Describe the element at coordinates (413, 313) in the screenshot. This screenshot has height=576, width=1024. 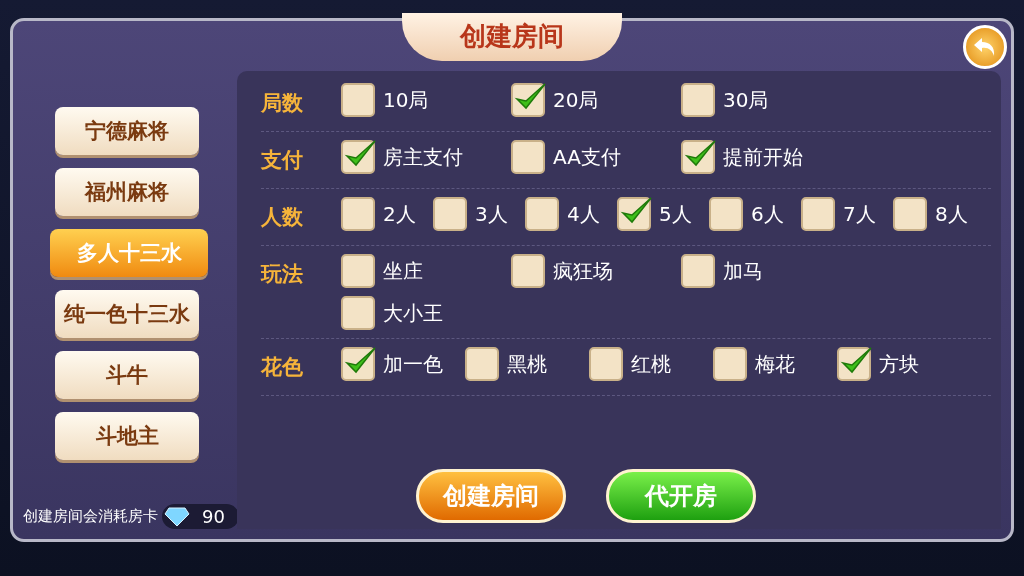
I see `option-text: 大小王` at that location.